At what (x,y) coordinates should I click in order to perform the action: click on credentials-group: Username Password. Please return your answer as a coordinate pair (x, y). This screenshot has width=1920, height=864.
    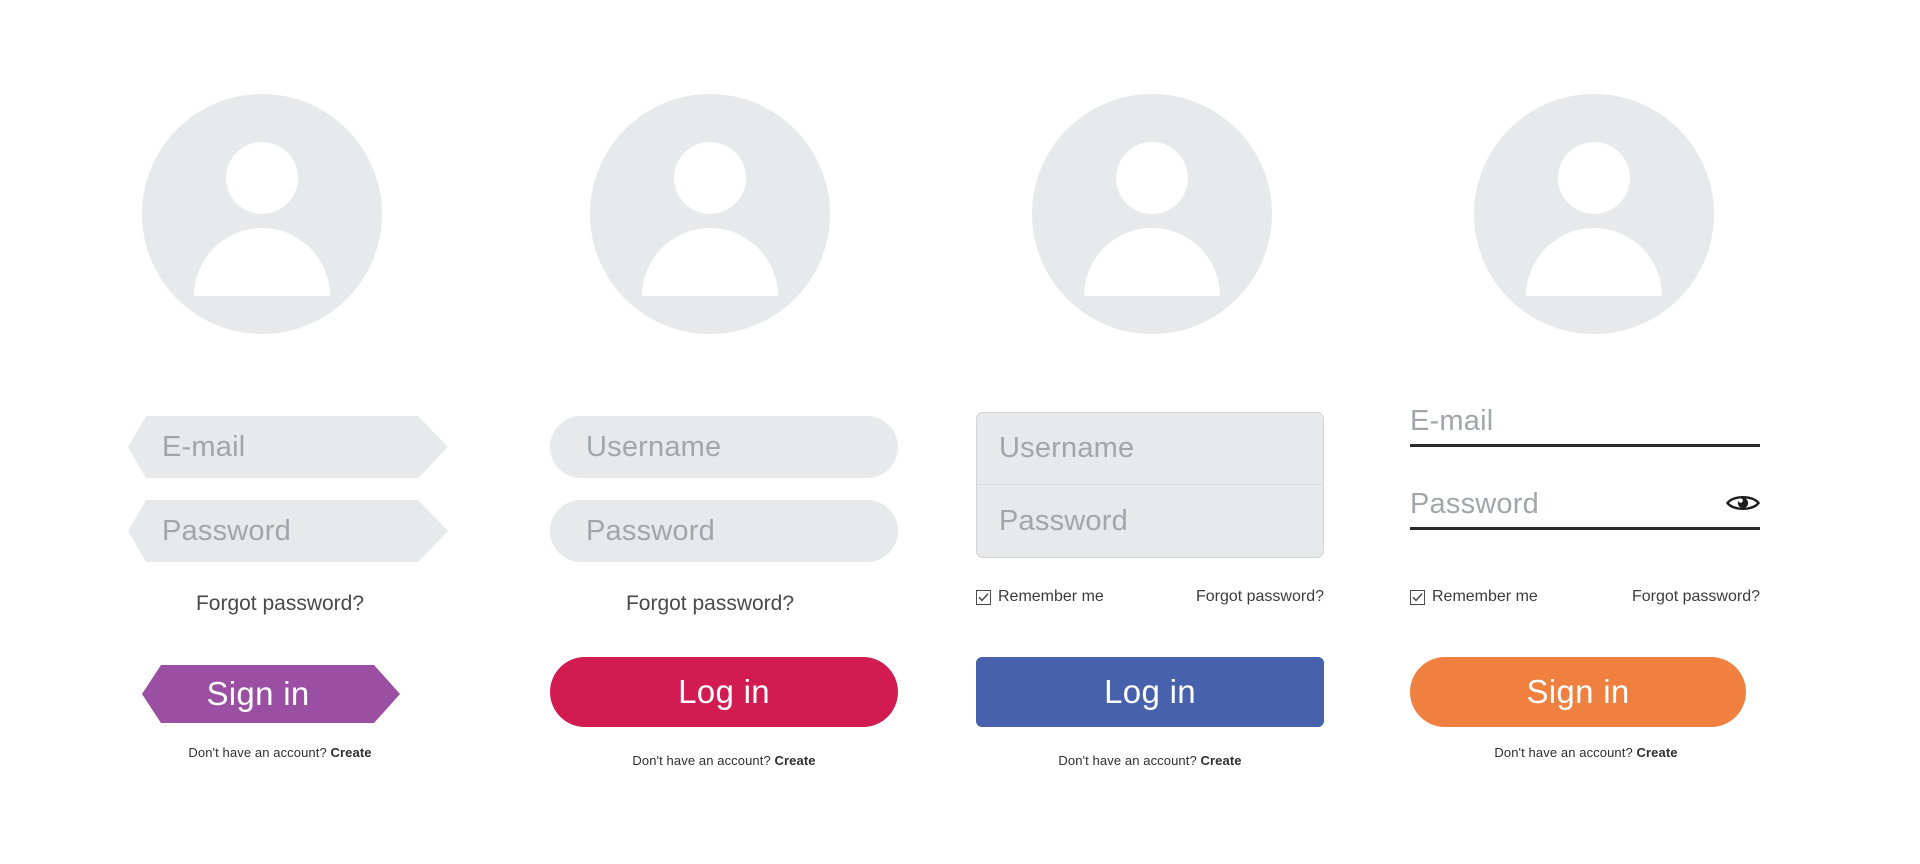
    Looking at the image, I should click on (1150, 485).